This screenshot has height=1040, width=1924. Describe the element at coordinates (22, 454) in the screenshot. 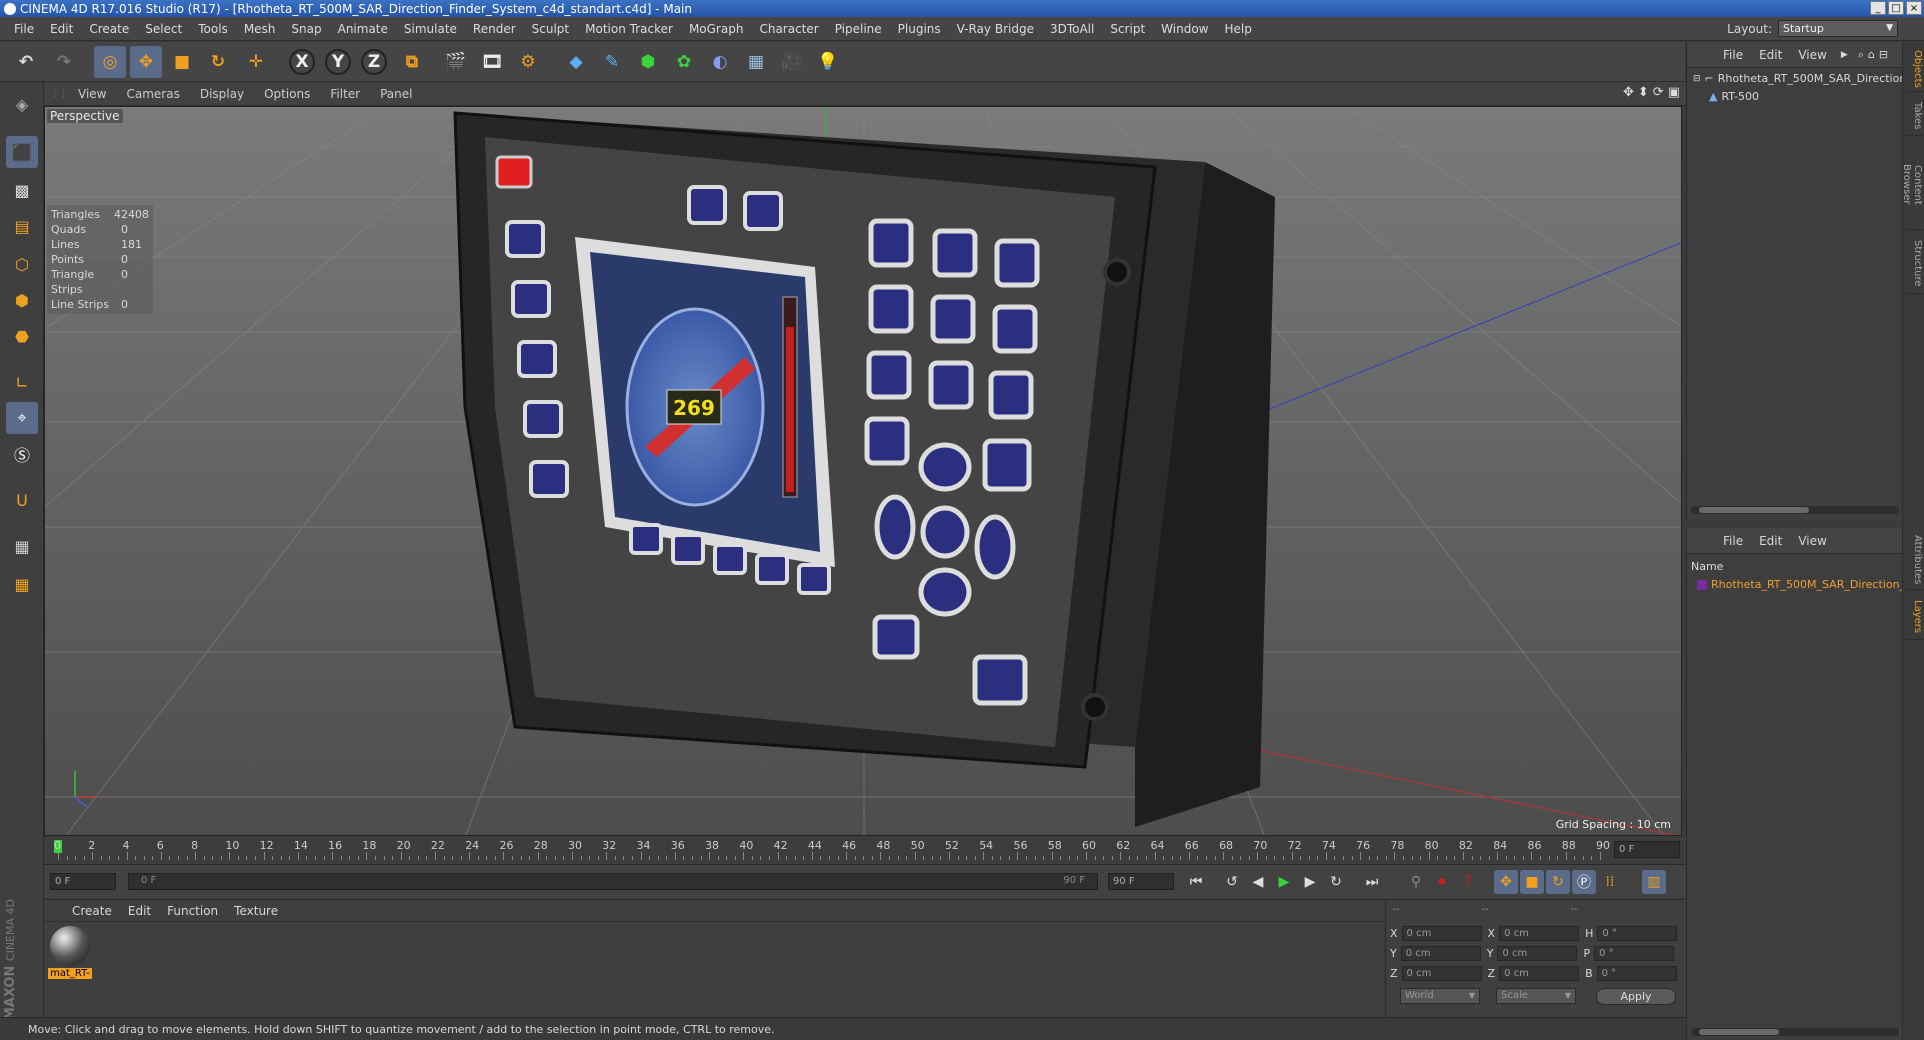

I see `snap-icon: Ⓢ` at that location.